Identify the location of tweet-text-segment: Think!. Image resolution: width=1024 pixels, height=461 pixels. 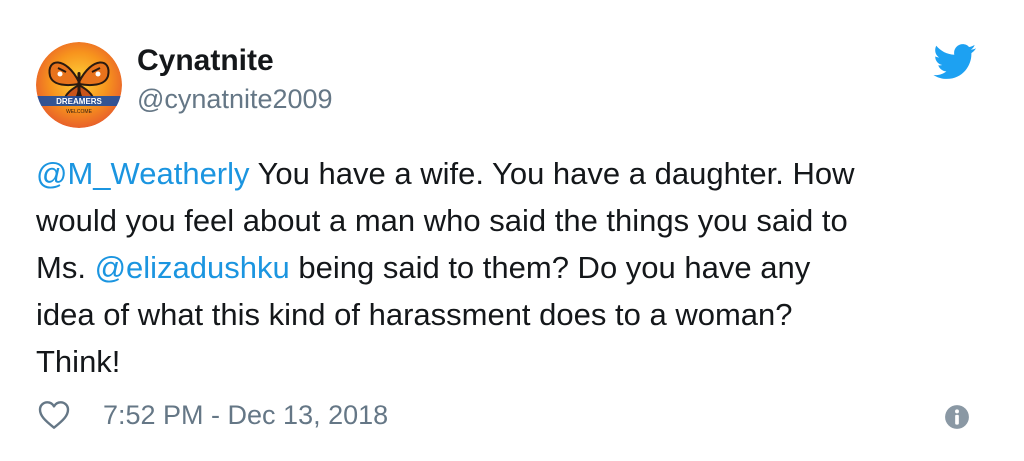
(78, 361).